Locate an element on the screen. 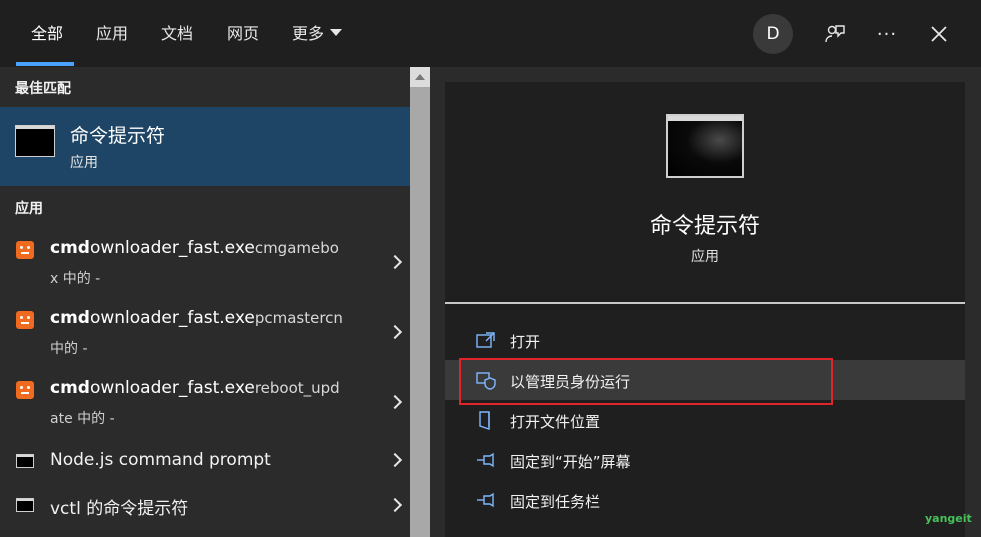 The width and height of the screenshot is (981, 537). list-item: cmdownloader_fast.execmgamebo x 中的 - is located at coordinates (205, 264).